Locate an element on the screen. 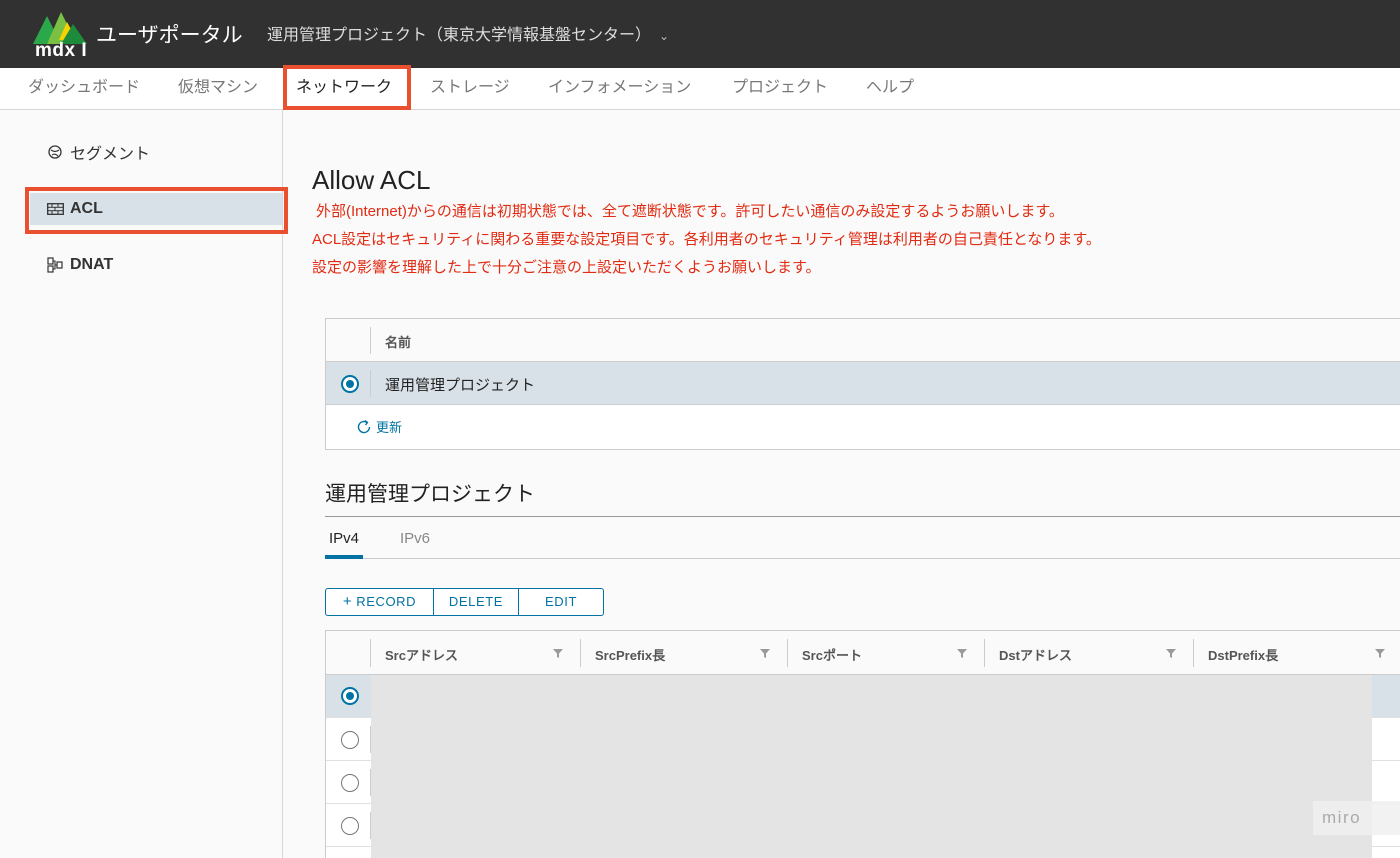  project-grid: 名前 運用管理プロジェクト 更新 is located at coordinates (862, 384).